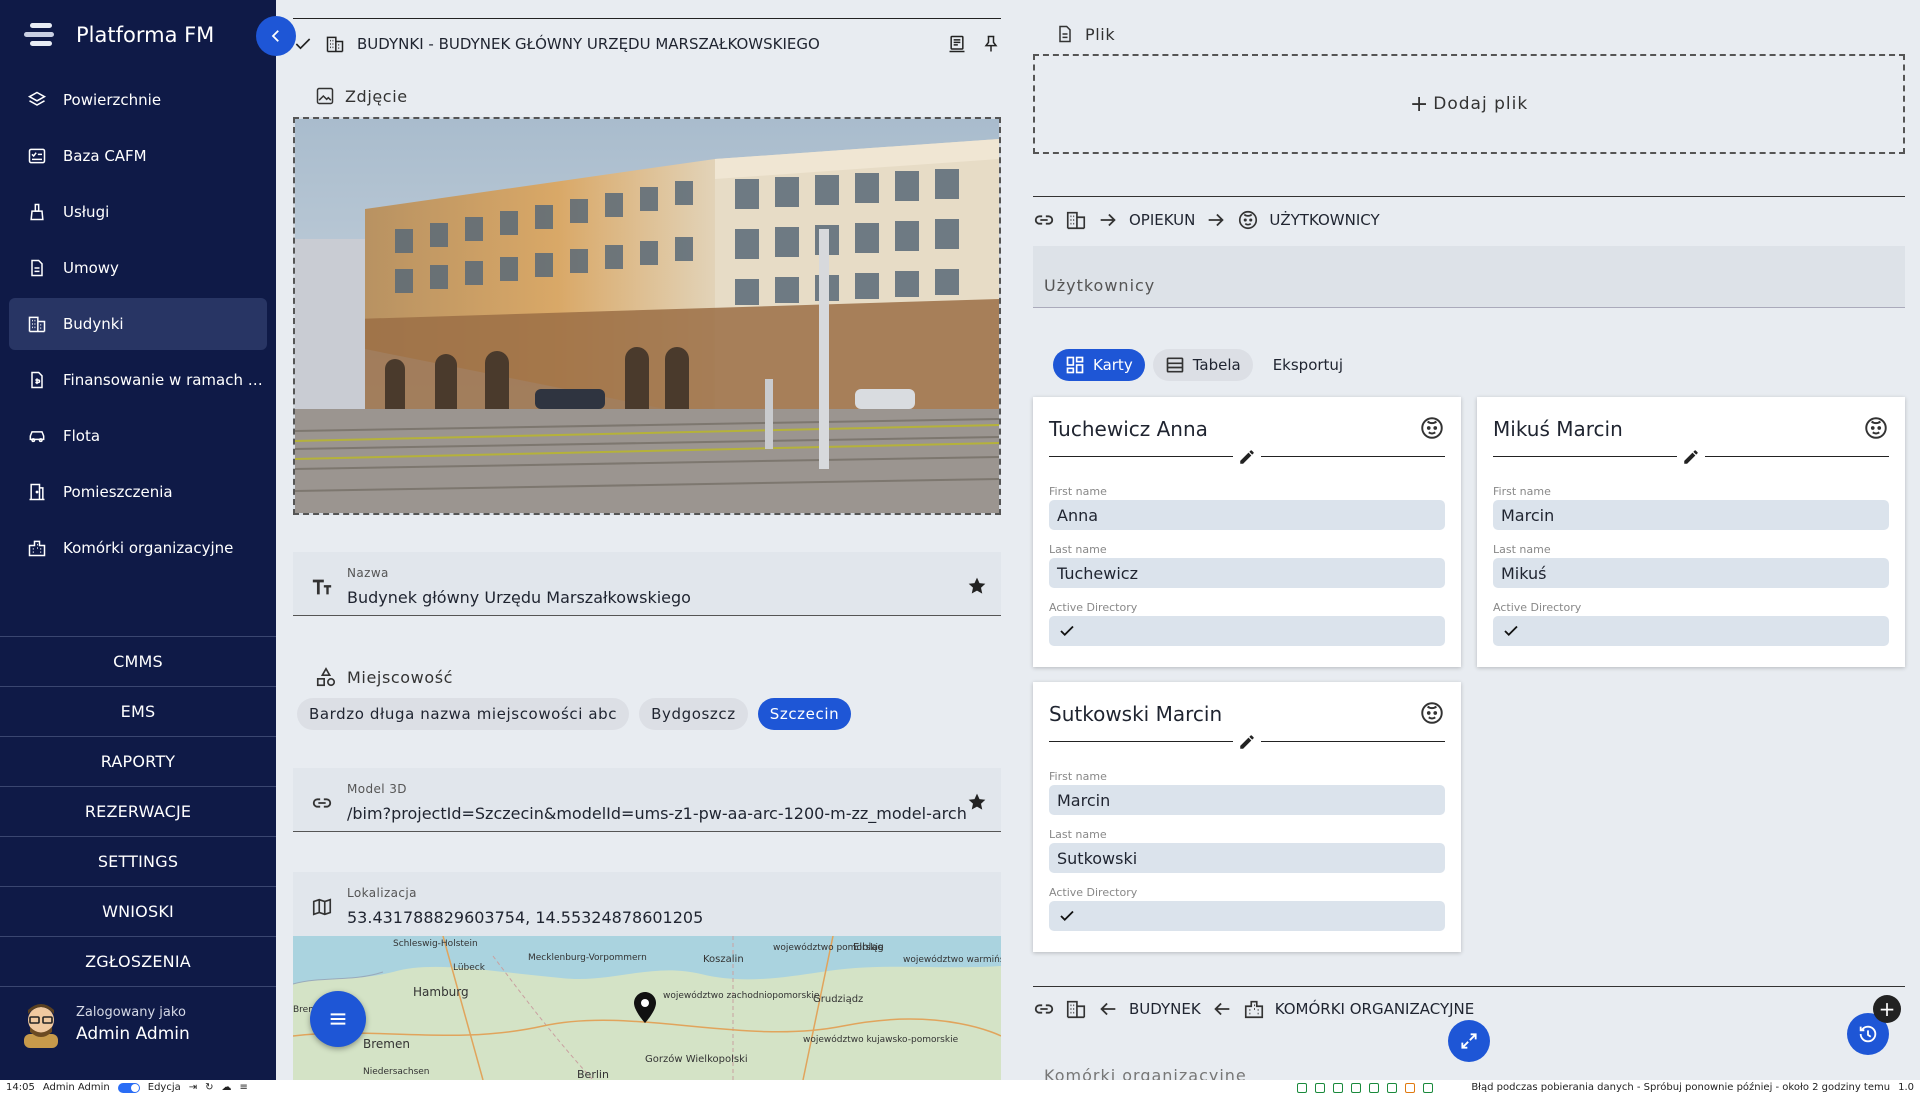 The image size is (1920, 1095). Describe the element at coordinates (276, 36) in the screenshot. I see `collapse-sidebar-button` at that location.